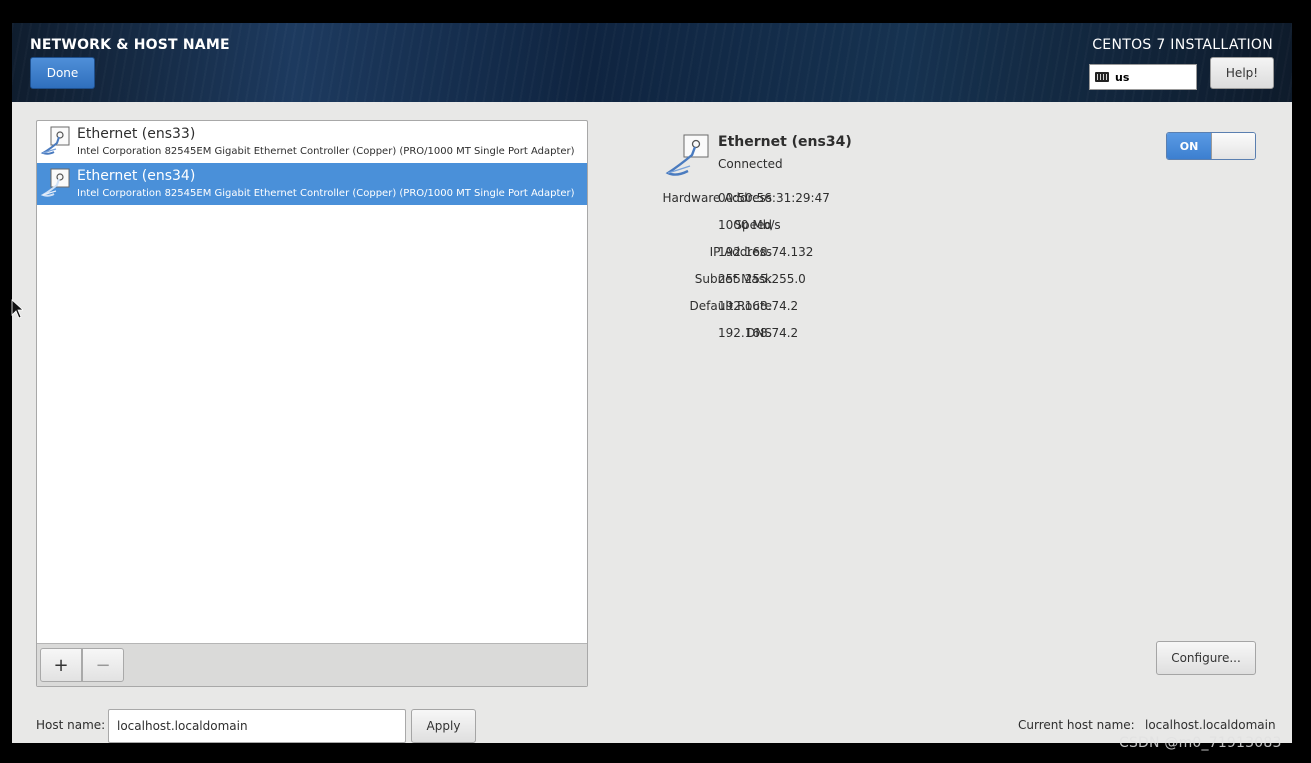 This screenshot has height=763, width=1311. What do you see at coordinates (443, 726) in the screenshot?
I see `apply-button: Apply` at bounding box center [443, 726].